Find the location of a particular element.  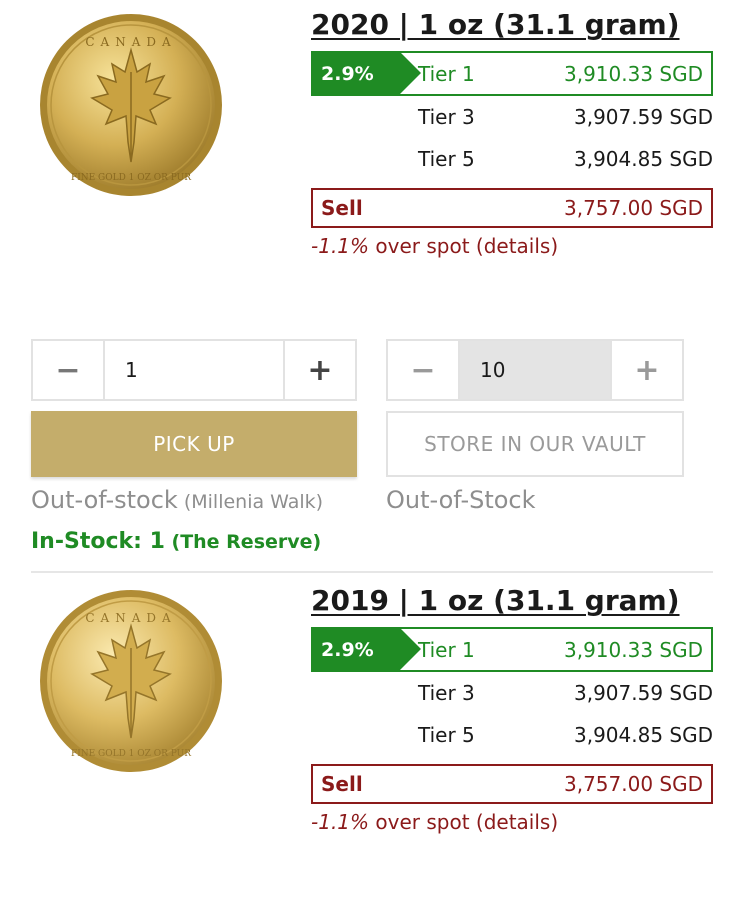

in-stock-text: In-Stock: 1 is located at coordinates (98, 541).